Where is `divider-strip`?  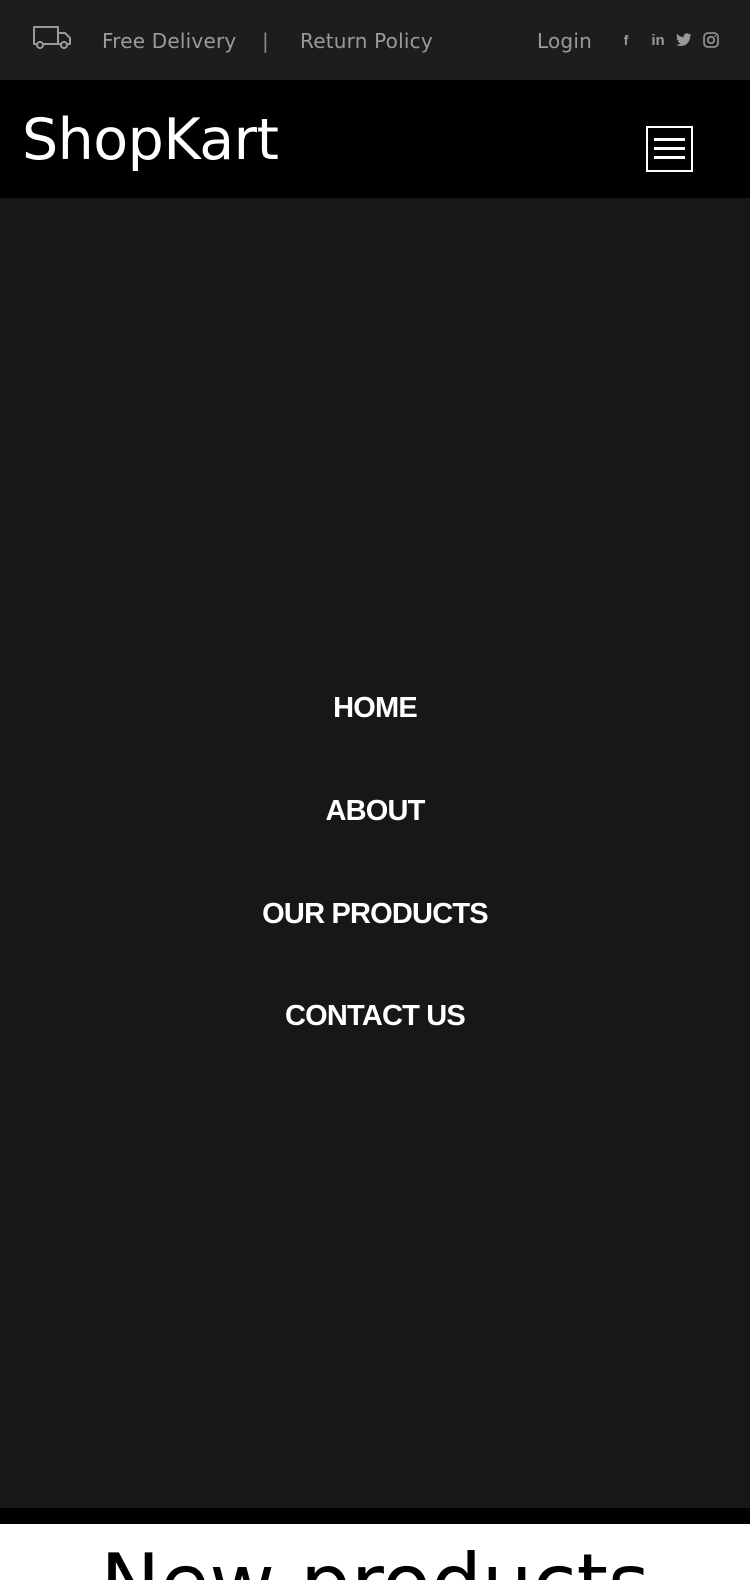
divider-strip is located at coordinates (375, 1516).